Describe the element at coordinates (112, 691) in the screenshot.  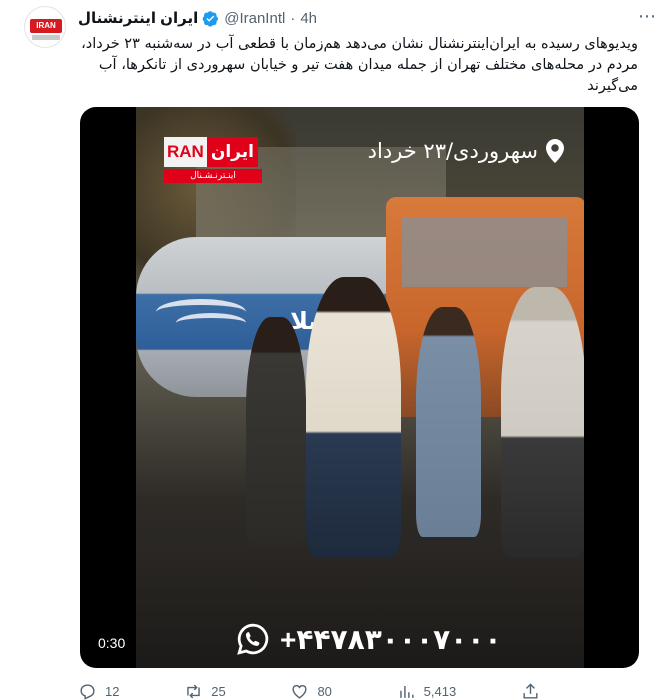
I see `reply-count: 12` at that location.